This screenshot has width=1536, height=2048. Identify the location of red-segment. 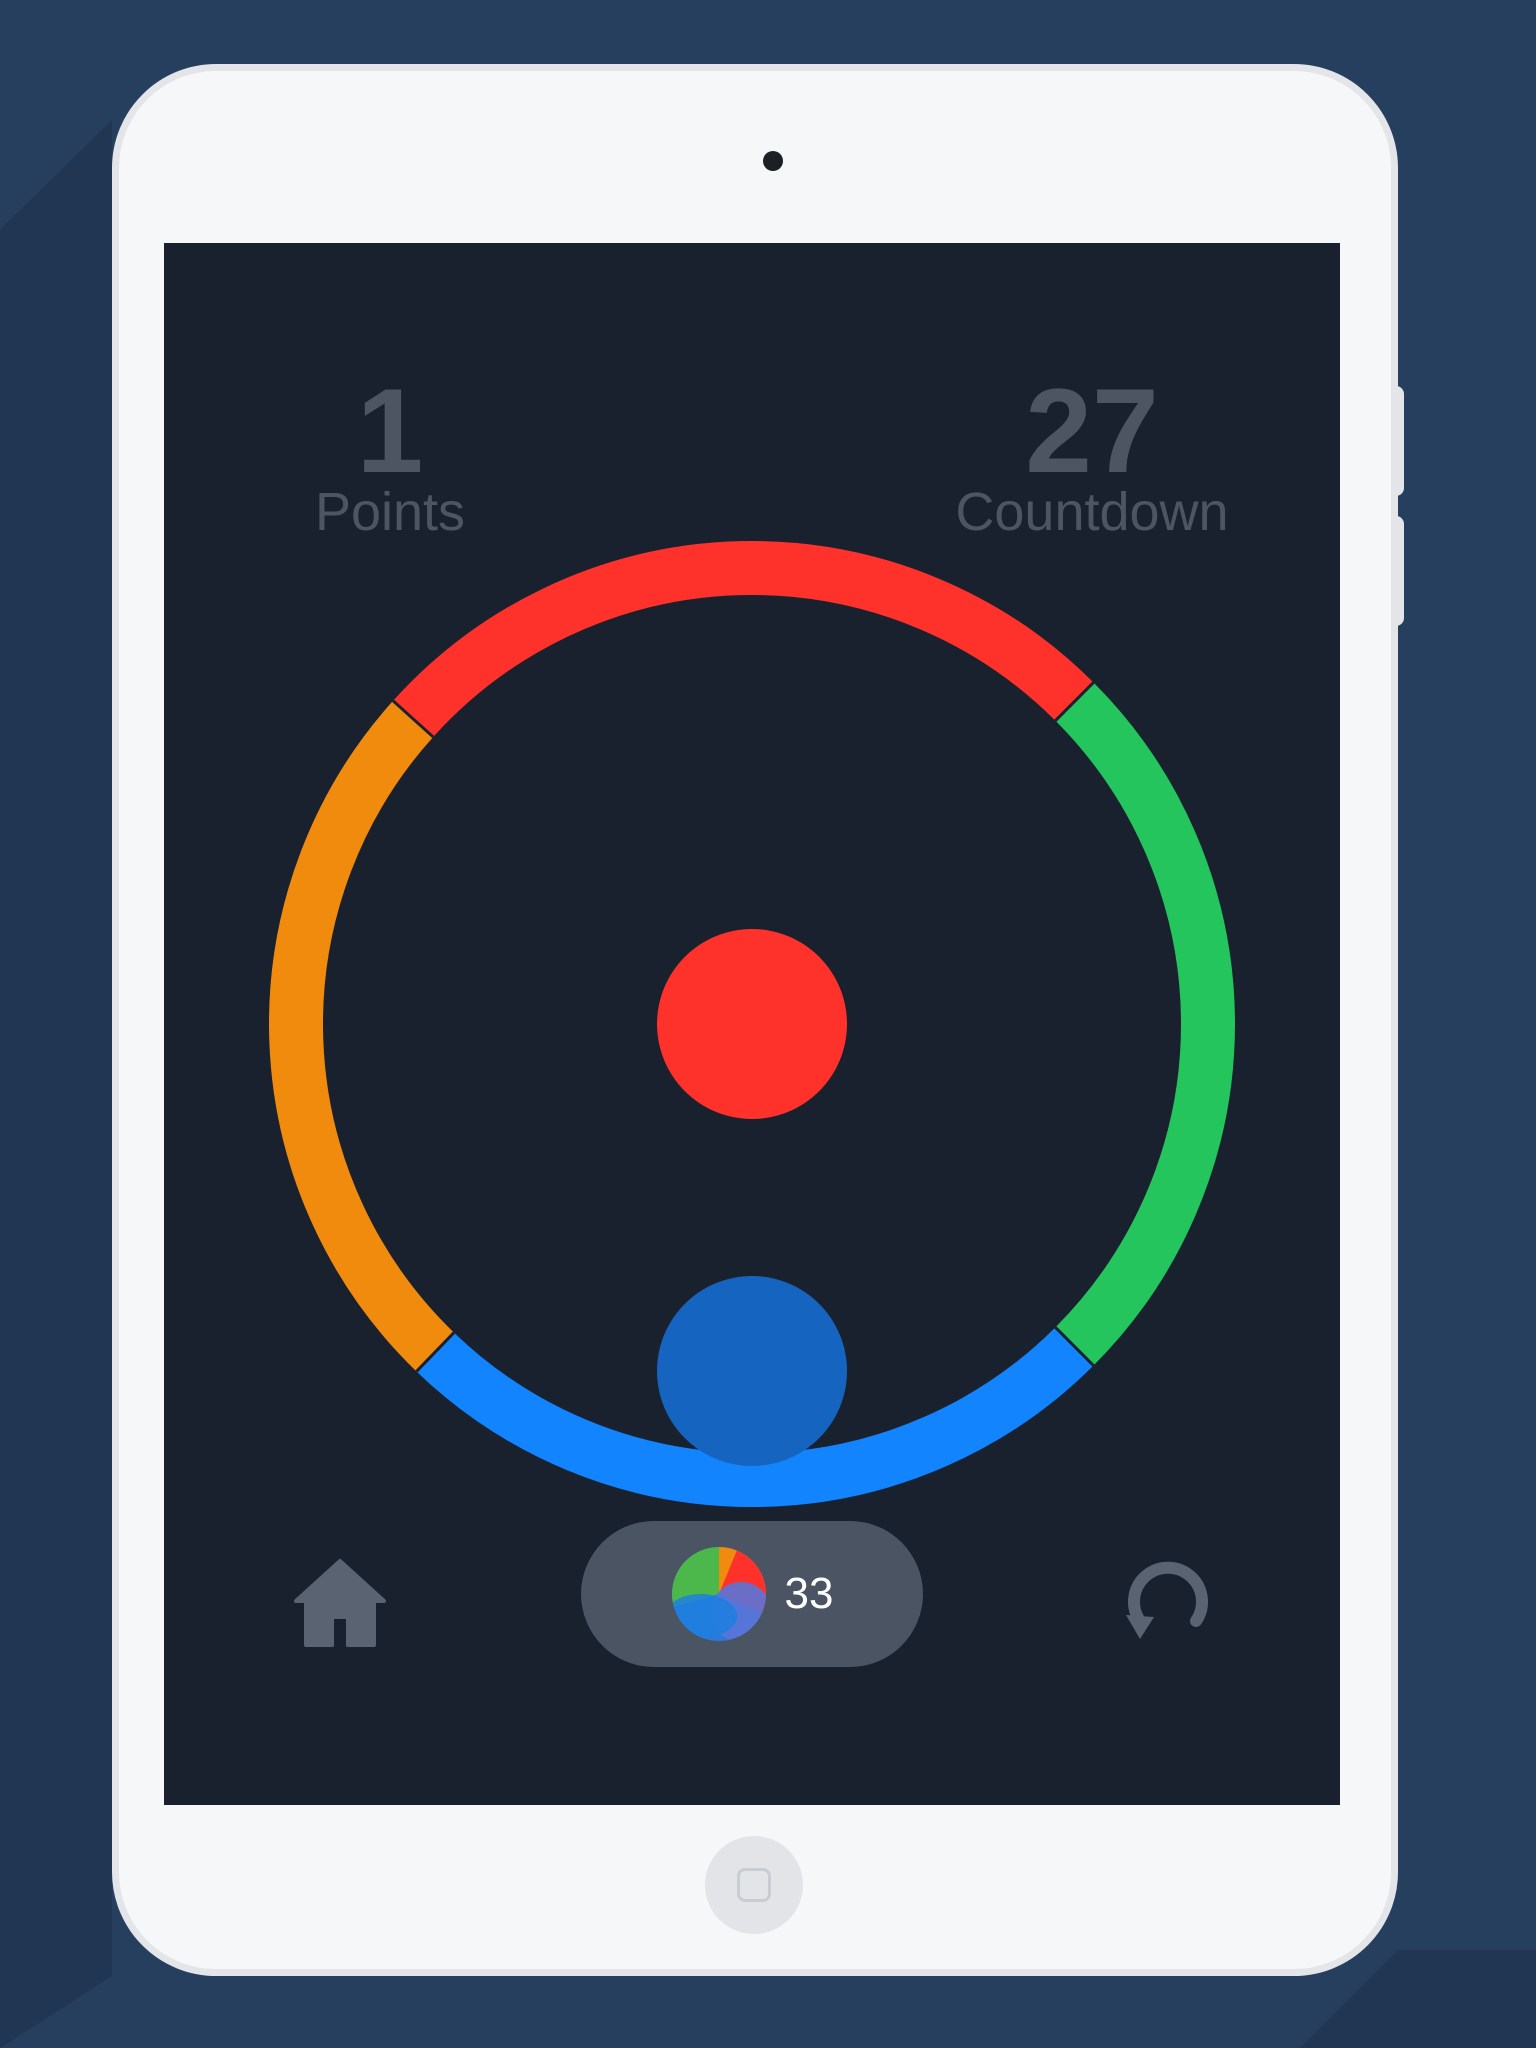
(743, 639).